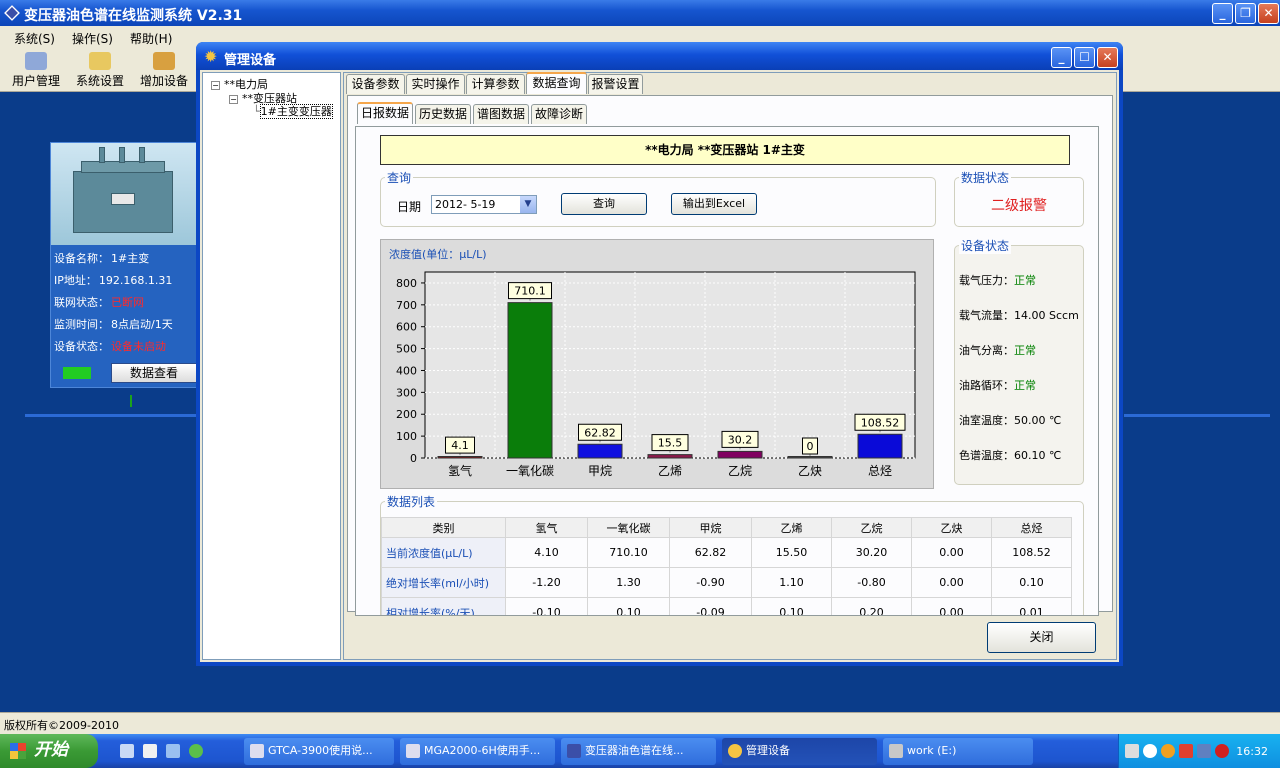  What do you see at coordinates (196, 751) in the screenshot?
I see `browser-icon` at bounding box center [196, 751].